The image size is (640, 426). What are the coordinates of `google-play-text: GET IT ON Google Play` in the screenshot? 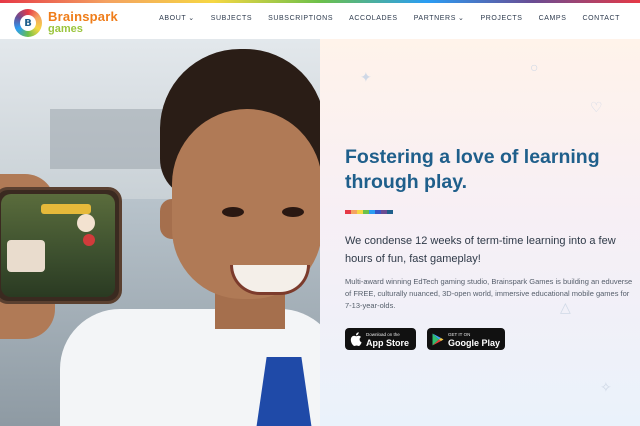 It's located at (474, 339).